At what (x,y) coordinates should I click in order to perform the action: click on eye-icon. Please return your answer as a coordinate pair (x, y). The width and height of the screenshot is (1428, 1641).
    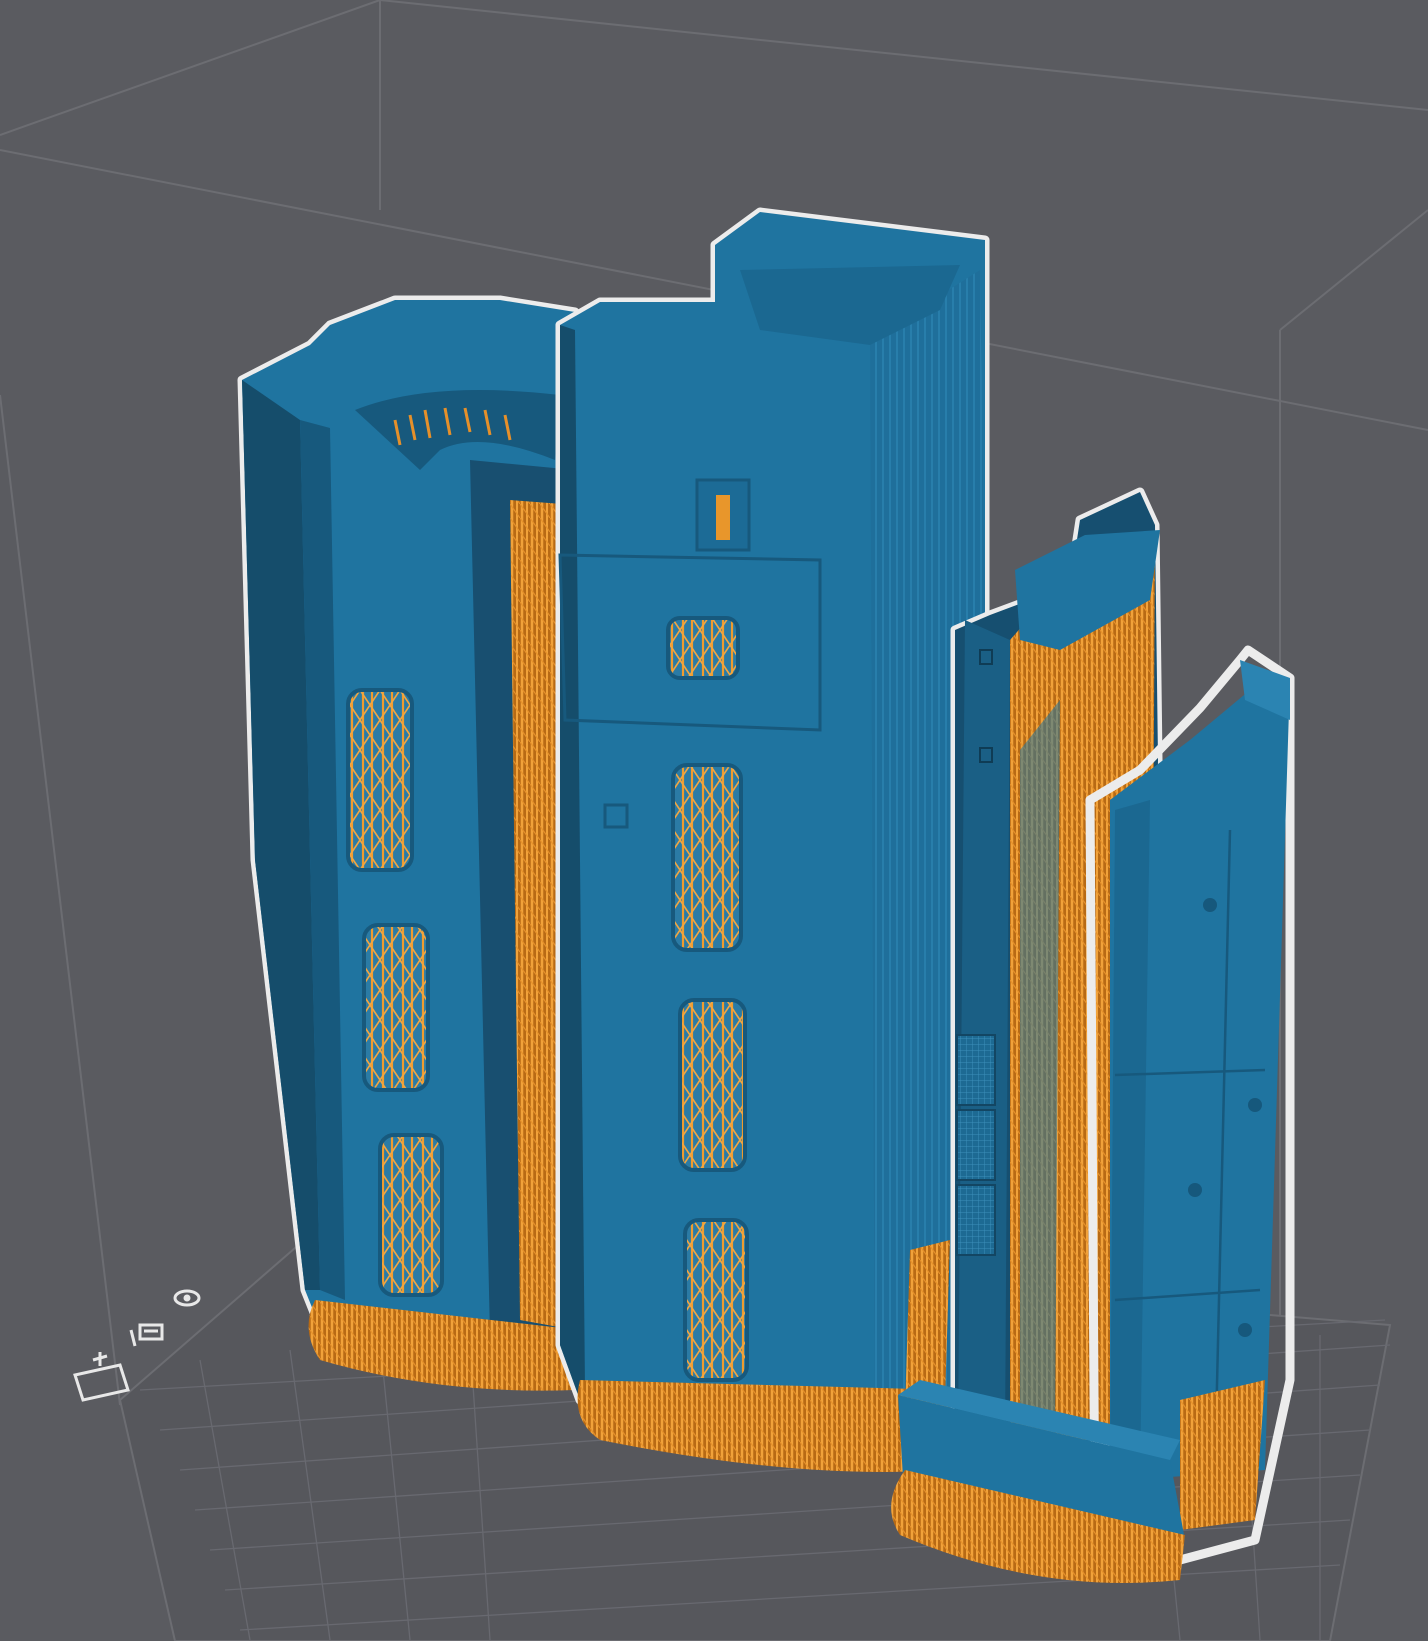
    Looking at the image, I should click on (187, 1298).